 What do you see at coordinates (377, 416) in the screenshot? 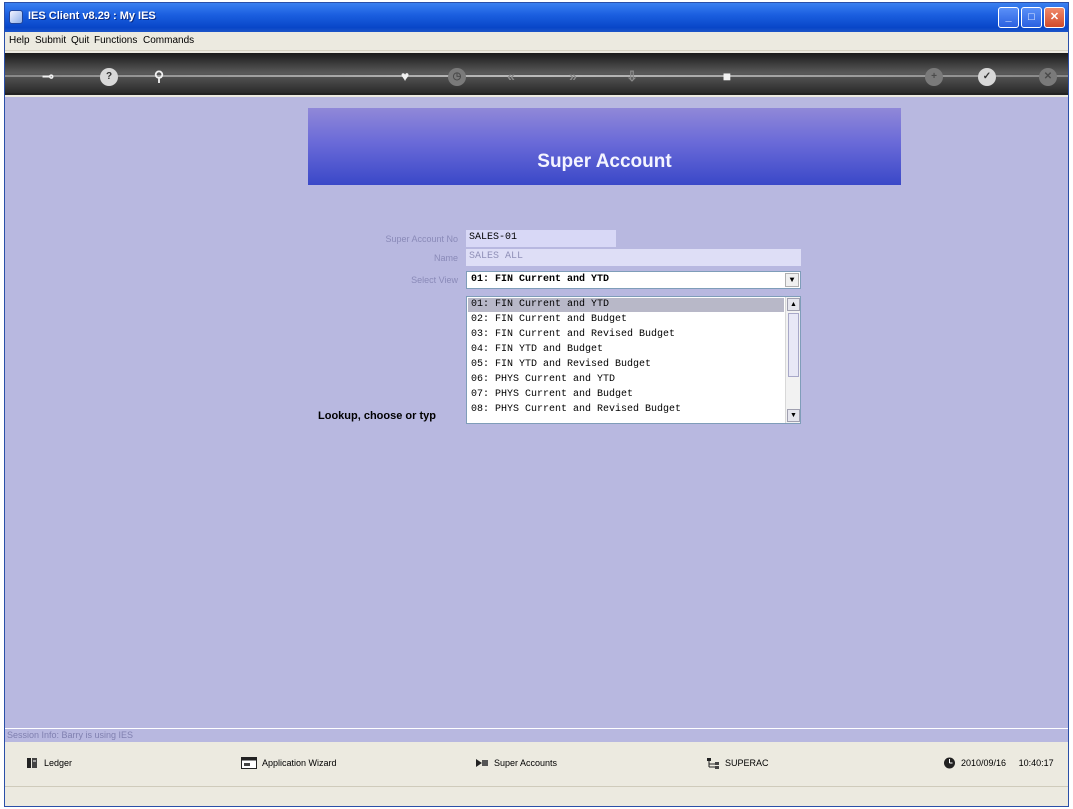
I see `lookup-prompt: Lookup, choose or typ` at bounding box center [377, 416].